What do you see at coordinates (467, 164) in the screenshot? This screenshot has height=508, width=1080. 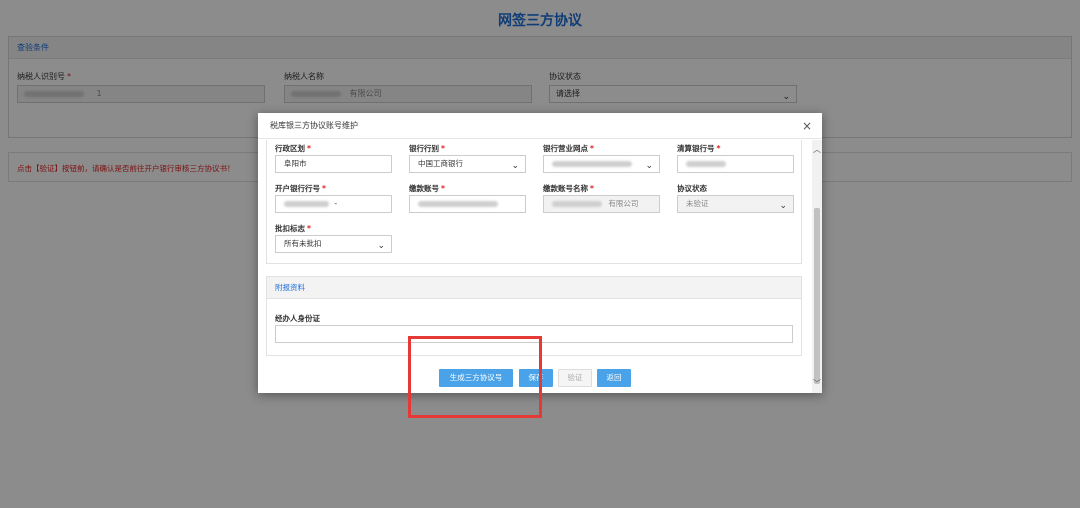 I see `bank-type-select: 中国工商银行 ⌄` at bounding box center [467, 164].